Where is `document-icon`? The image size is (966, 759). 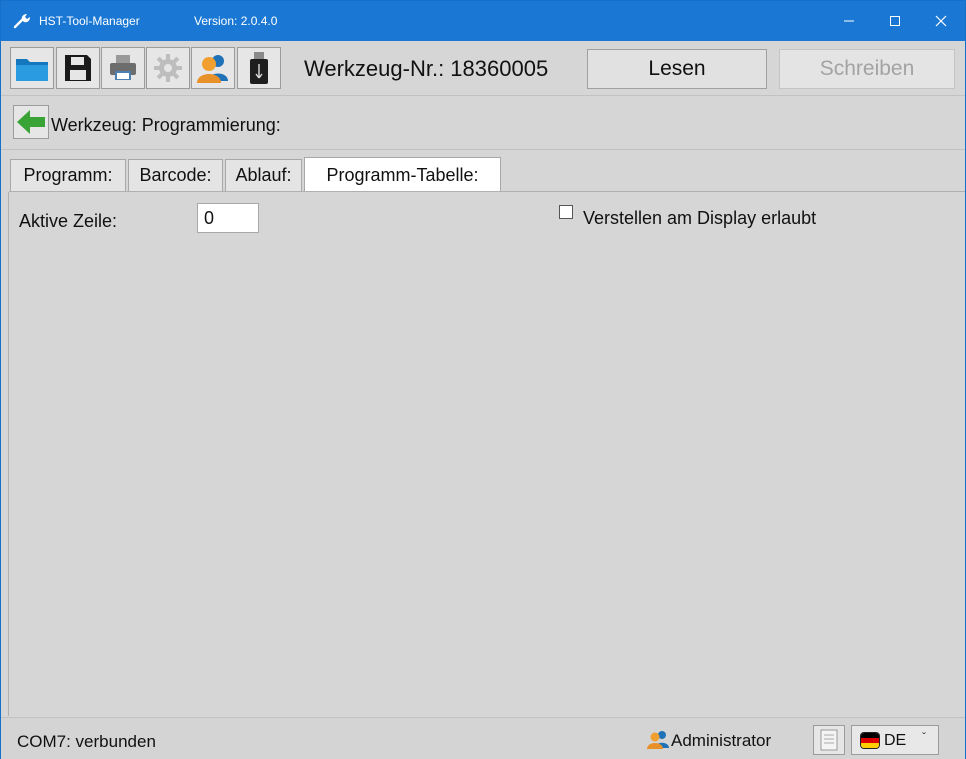 document-icon is located at coordinates (829, 740).